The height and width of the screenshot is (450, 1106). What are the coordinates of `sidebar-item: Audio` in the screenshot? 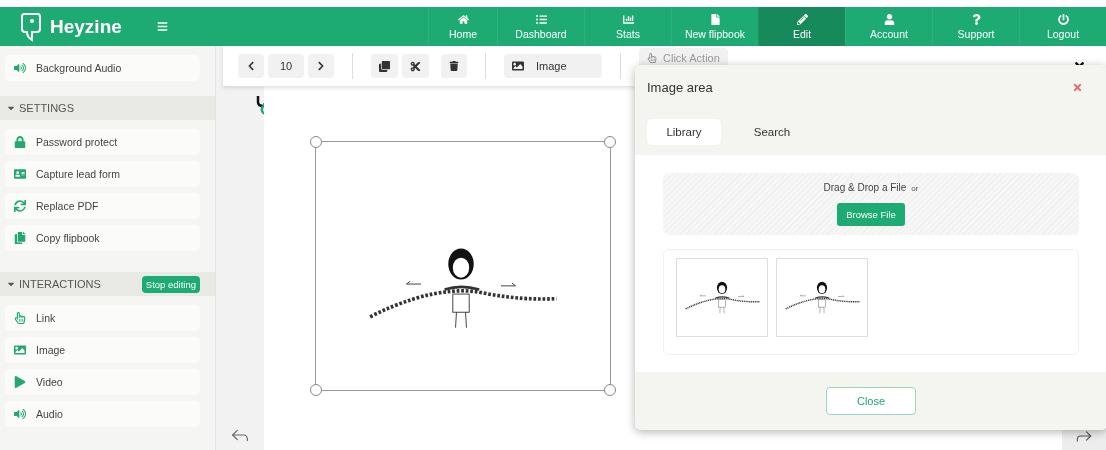 It's located at (102, 414).